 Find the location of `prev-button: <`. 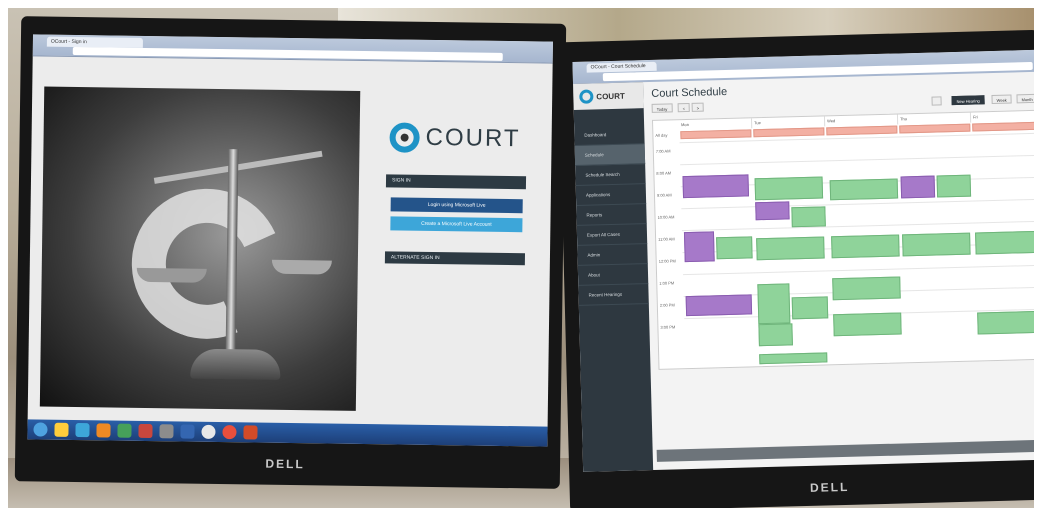

prev-button: < is located at coordinates (684, 107).